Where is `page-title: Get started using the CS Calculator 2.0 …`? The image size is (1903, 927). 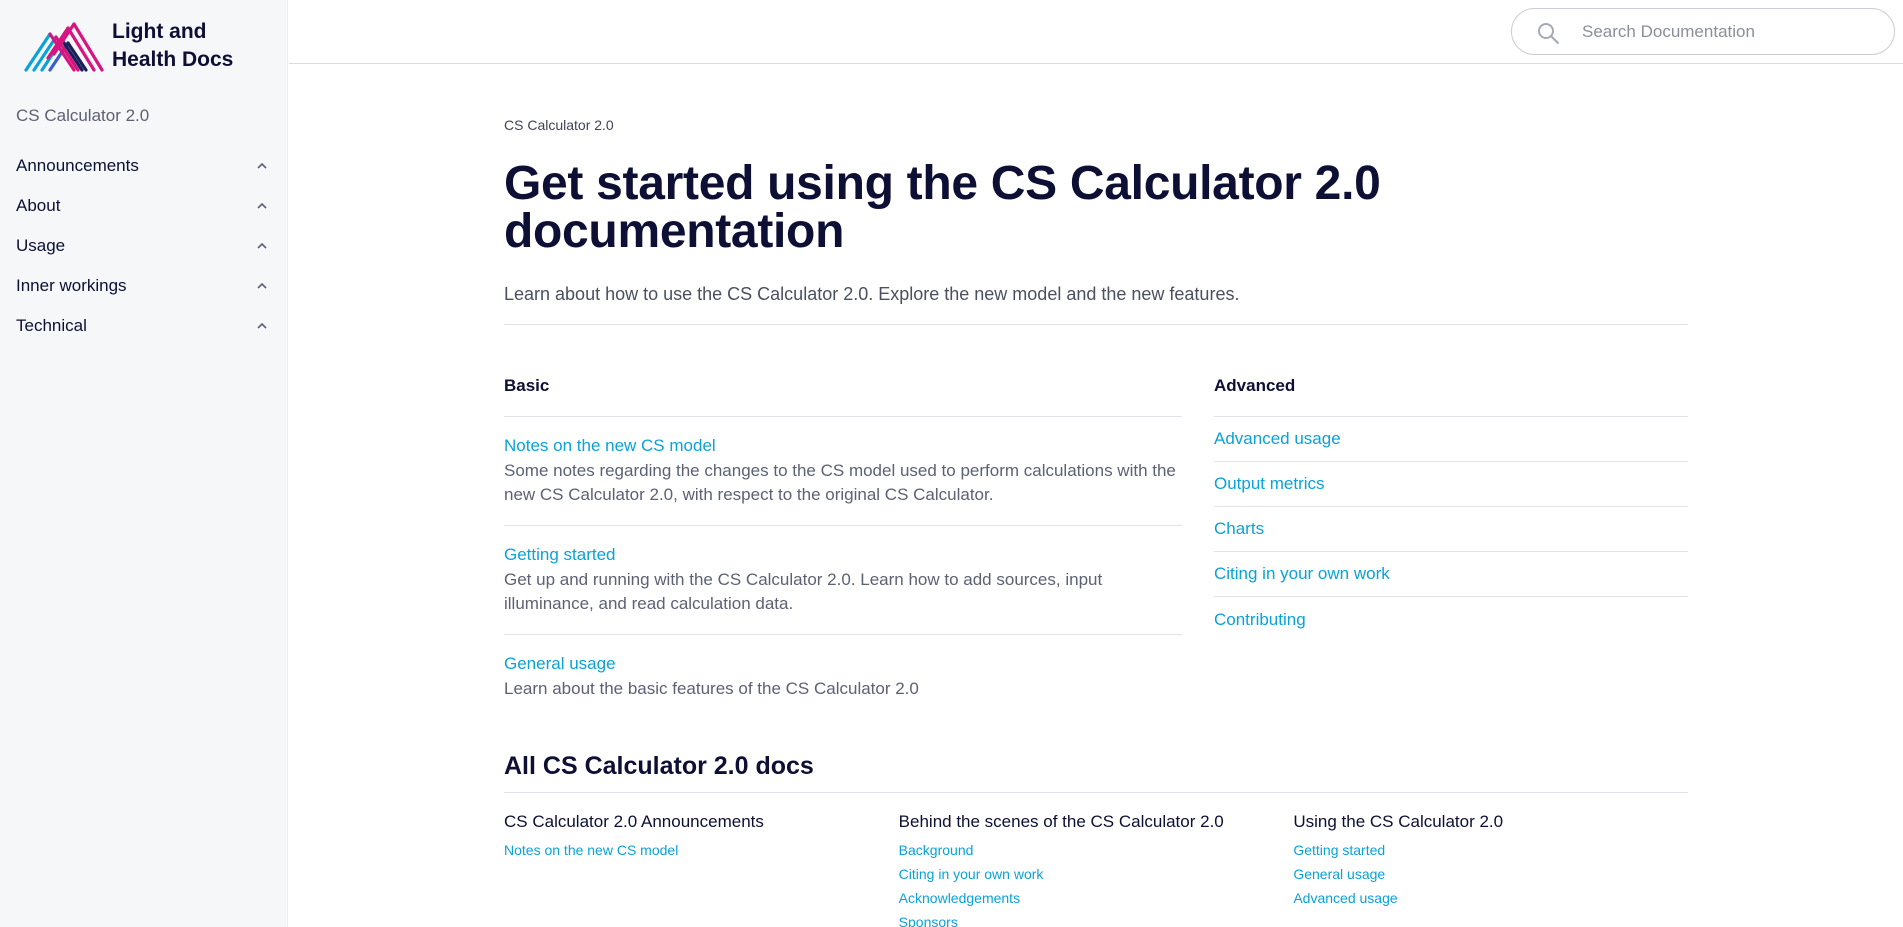
page-title: Get started using the CS Calculator 2.0 … is located at coordinates (942, 207).